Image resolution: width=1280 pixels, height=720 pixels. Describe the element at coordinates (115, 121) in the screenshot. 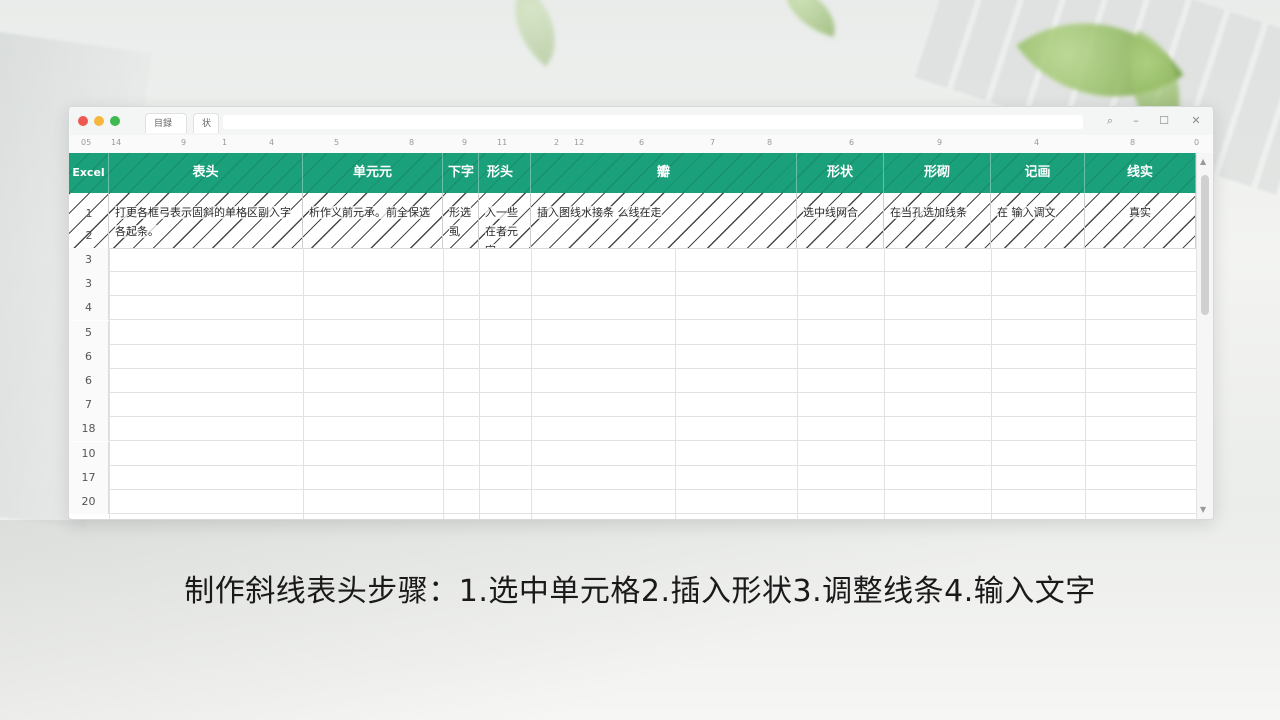

I see `zoom-dot-icon` at that location.